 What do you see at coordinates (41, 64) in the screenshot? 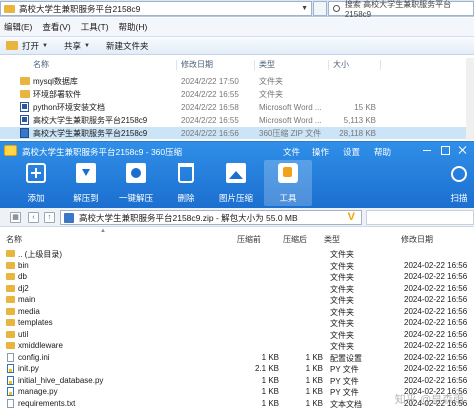
I see `column-name: 名称` at bounding box center [41, 64].